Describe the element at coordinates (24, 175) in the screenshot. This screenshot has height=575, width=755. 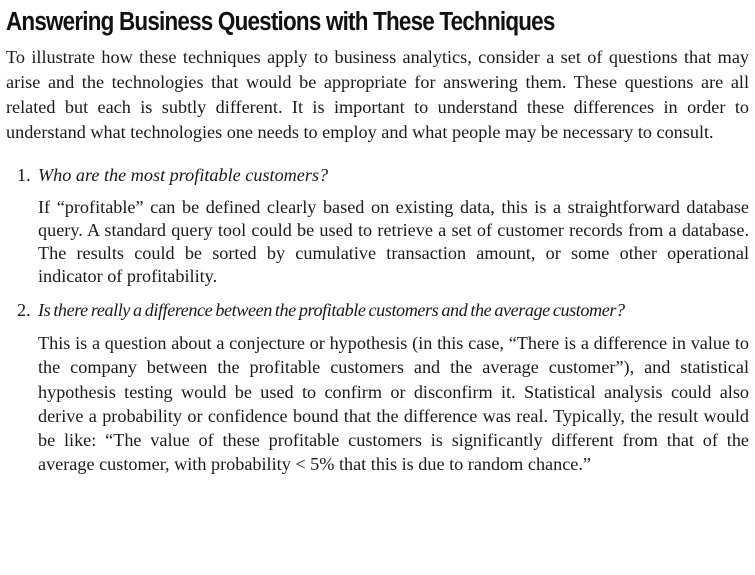
I see `item-number: 1.` at that location.